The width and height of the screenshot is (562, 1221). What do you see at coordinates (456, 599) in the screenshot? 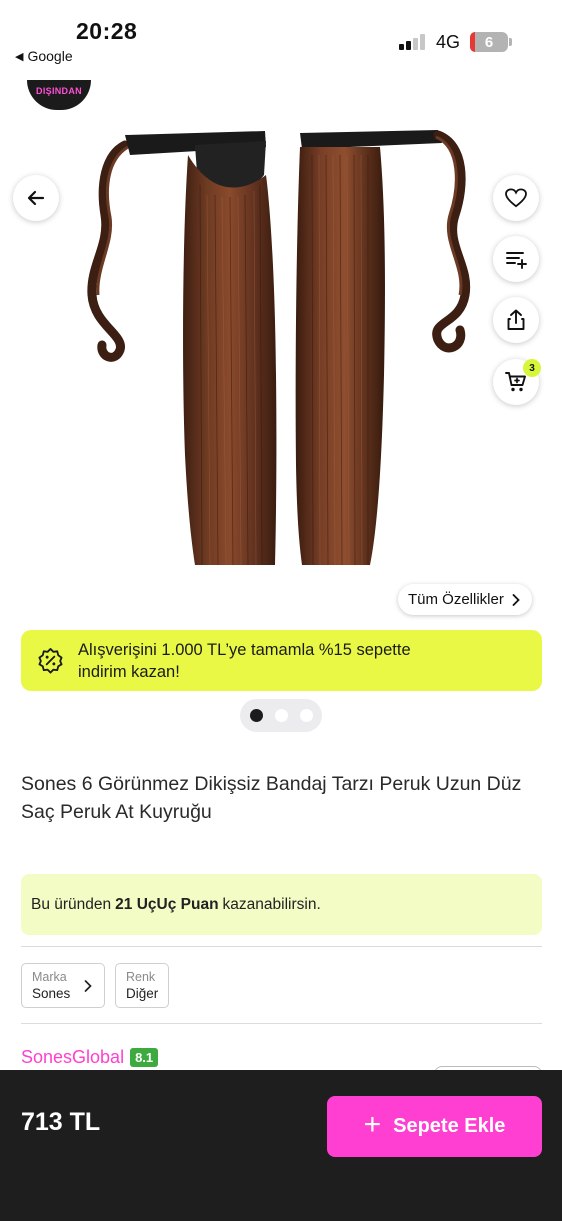
I see `all-features-label: Tüm Özellikler` at bounding box center [456, 599].